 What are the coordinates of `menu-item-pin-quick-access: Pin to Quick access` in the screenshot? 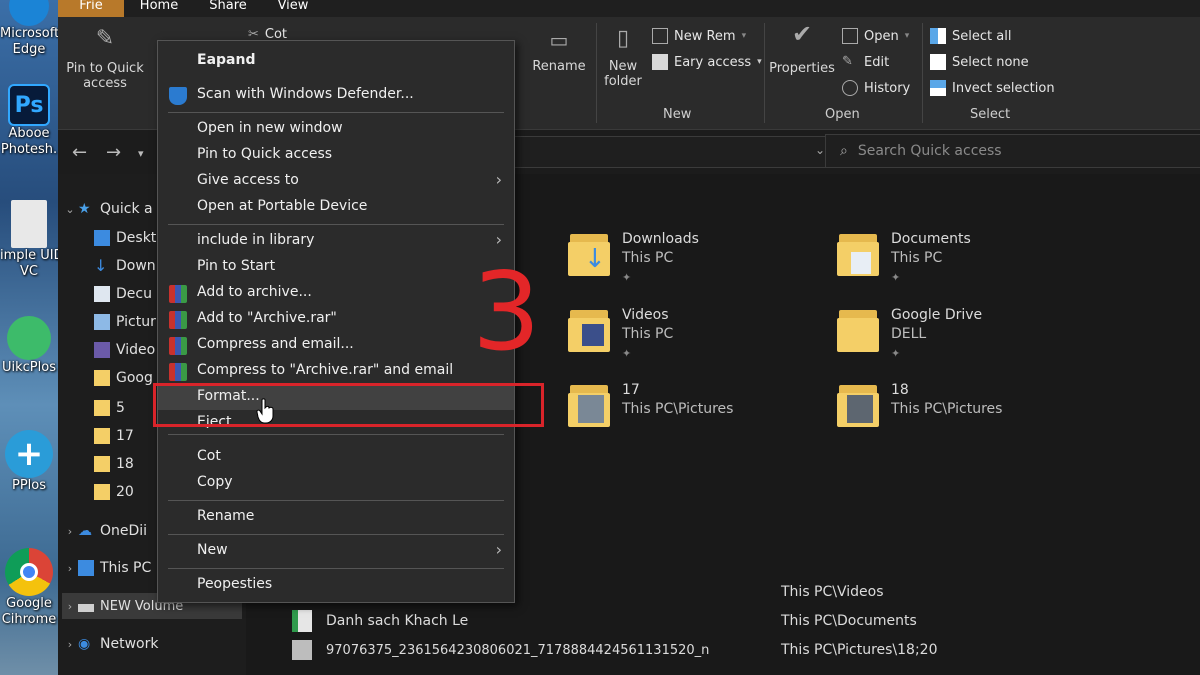 It's located at (336, 155).